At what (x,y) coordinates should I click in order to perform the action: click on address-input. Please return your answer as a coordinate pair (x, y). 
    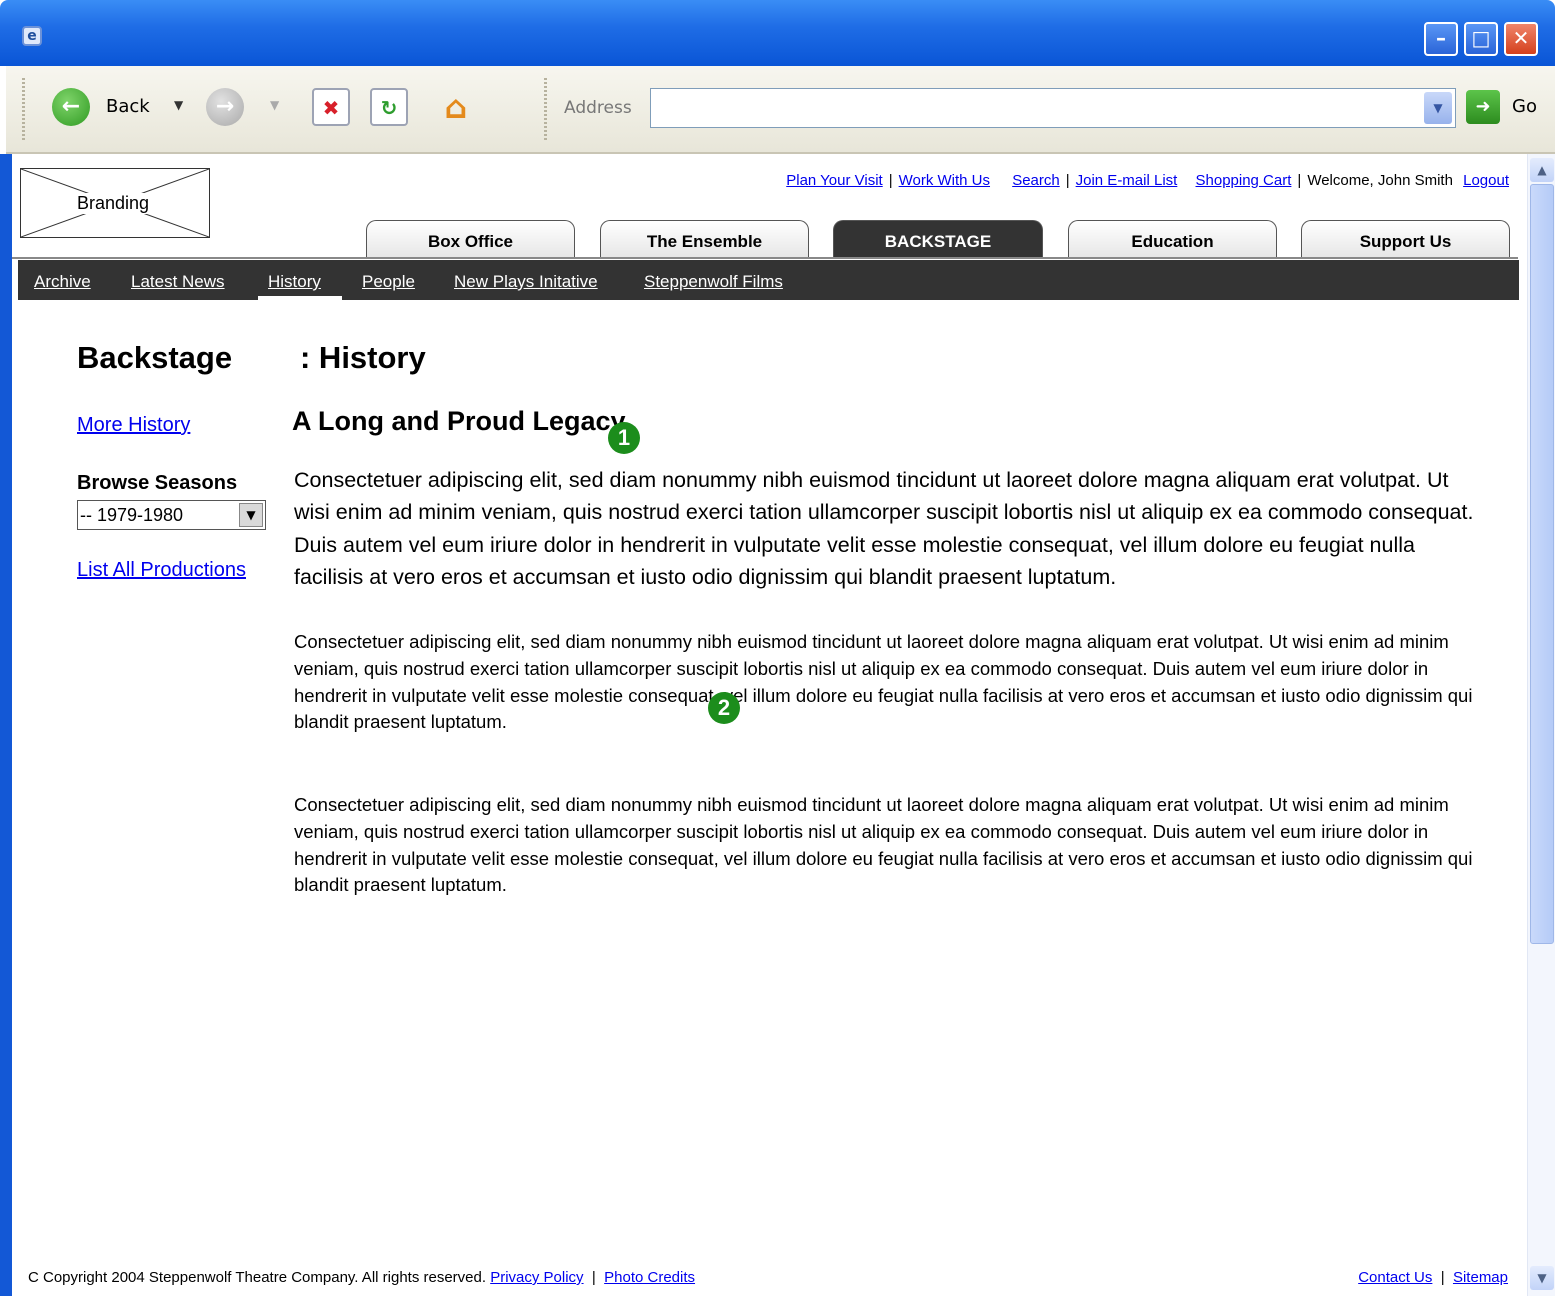
    Looking at the image, I should click on (1053, 108).